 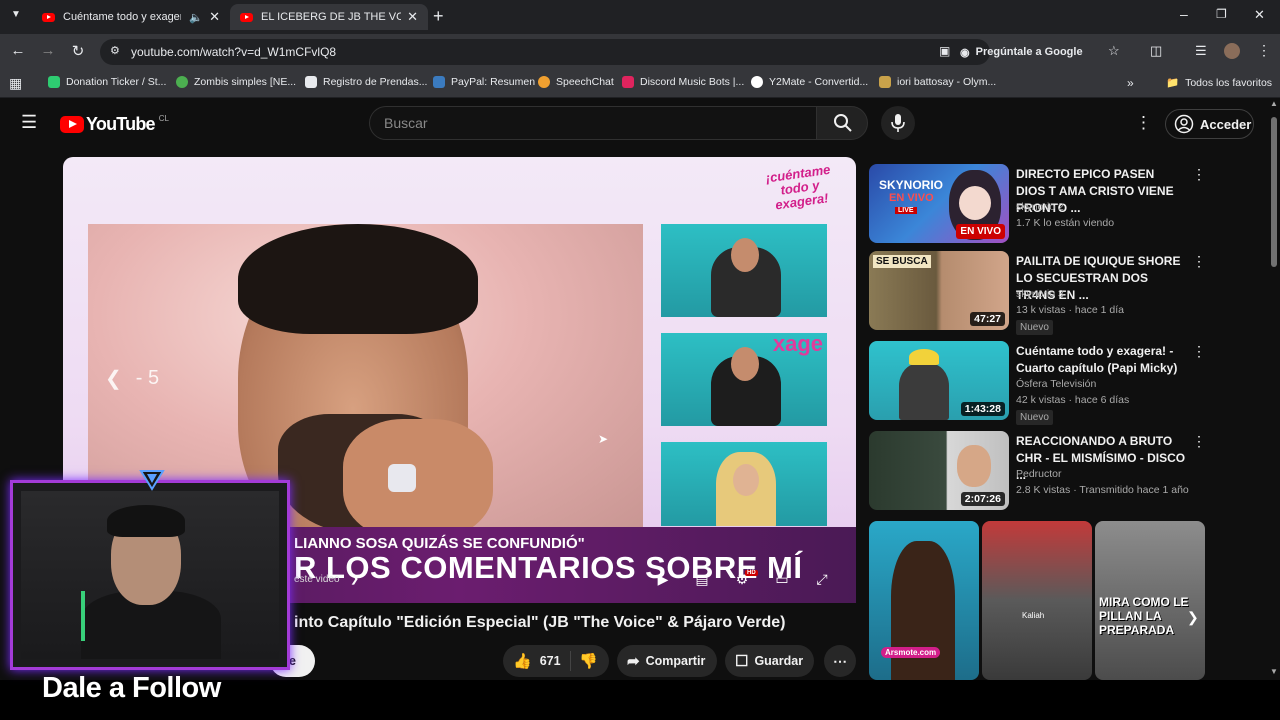 What do you see at coordinates (1201, 51) in the screenshot?
I see `media-control-icon: ☰` at bounding box center [1201, 51].